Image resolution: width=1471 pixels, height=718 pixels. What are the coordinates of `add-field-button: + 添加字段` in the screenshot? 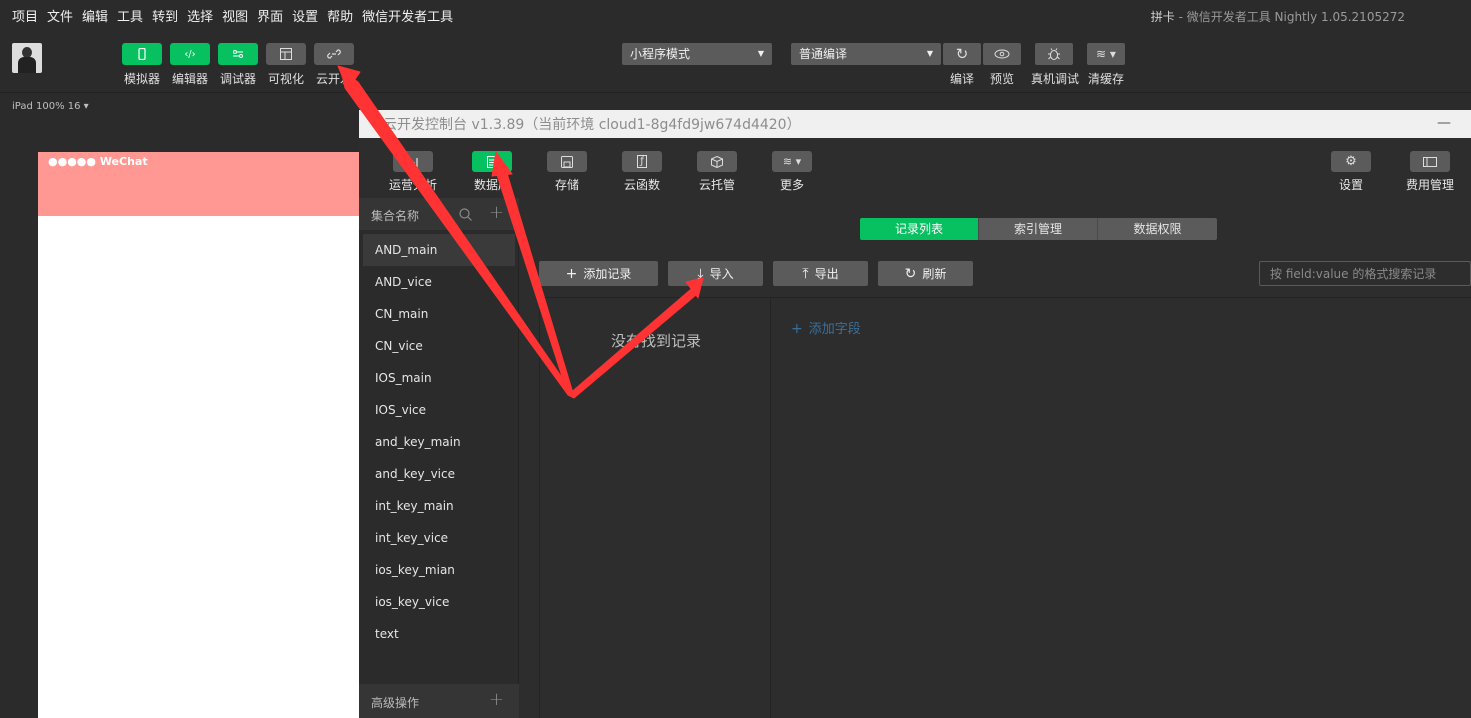 It's located at (826, 327).